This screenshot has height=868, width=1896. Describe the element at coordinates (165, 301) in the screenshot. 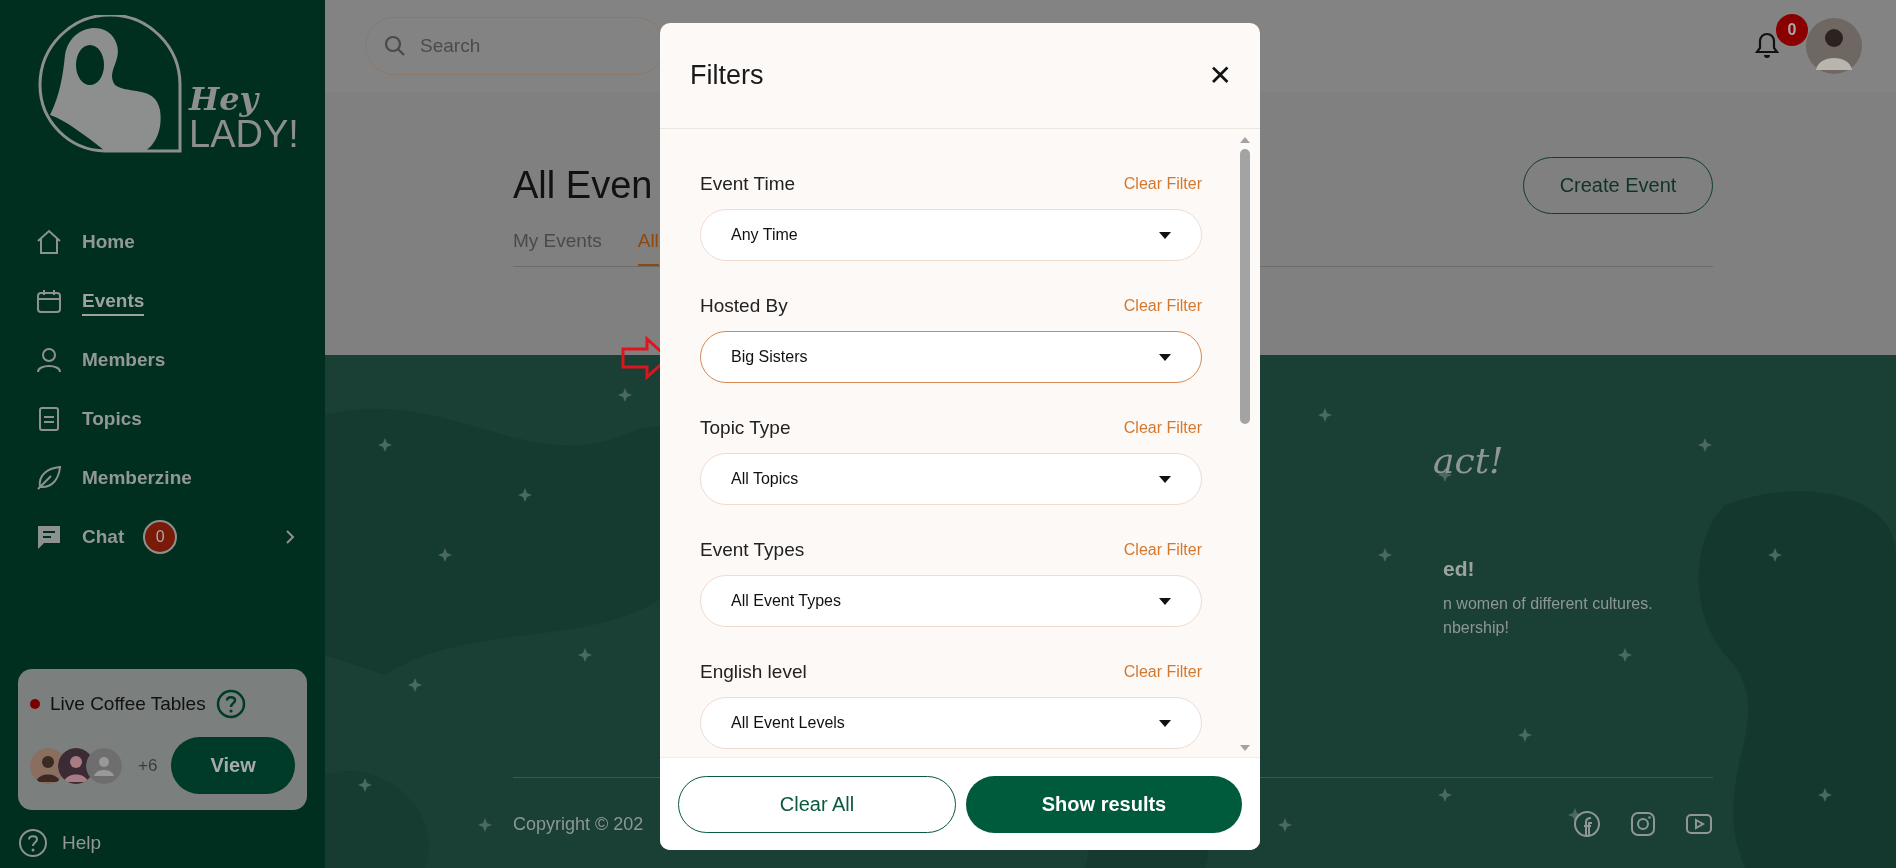

I see `nav-item: Events` at that location.